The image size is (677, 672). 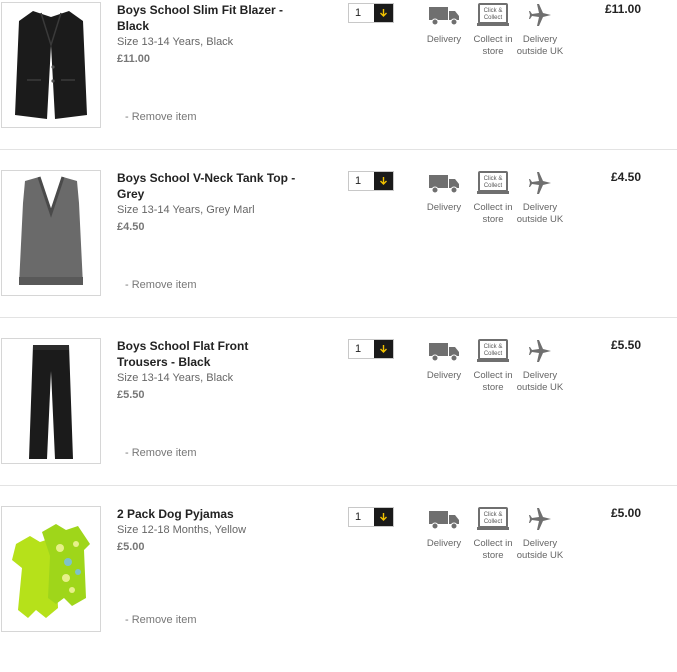 What do you see at coordinates (625, 345) in the screenshot?
I see `line-total-price: £5.50` at bounding box center [625, 345].